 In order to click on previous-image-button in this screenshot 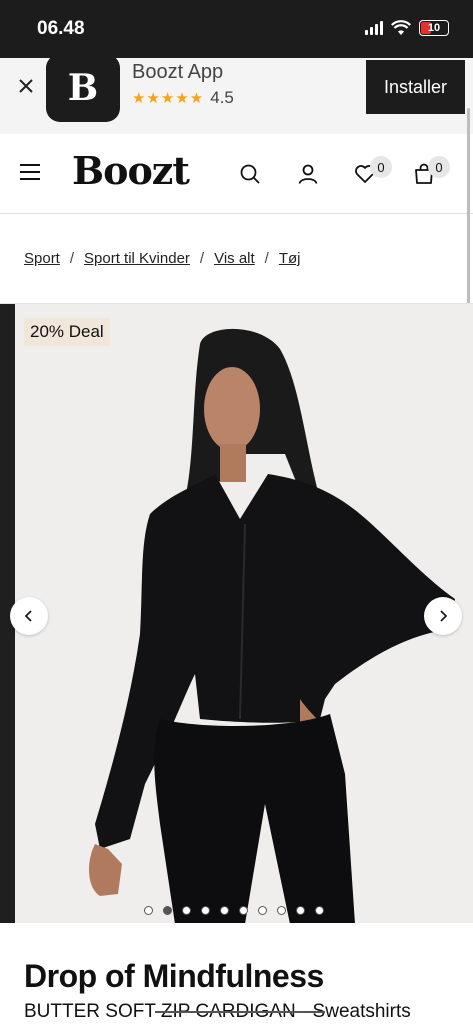, I will do `click(29, 616)`.